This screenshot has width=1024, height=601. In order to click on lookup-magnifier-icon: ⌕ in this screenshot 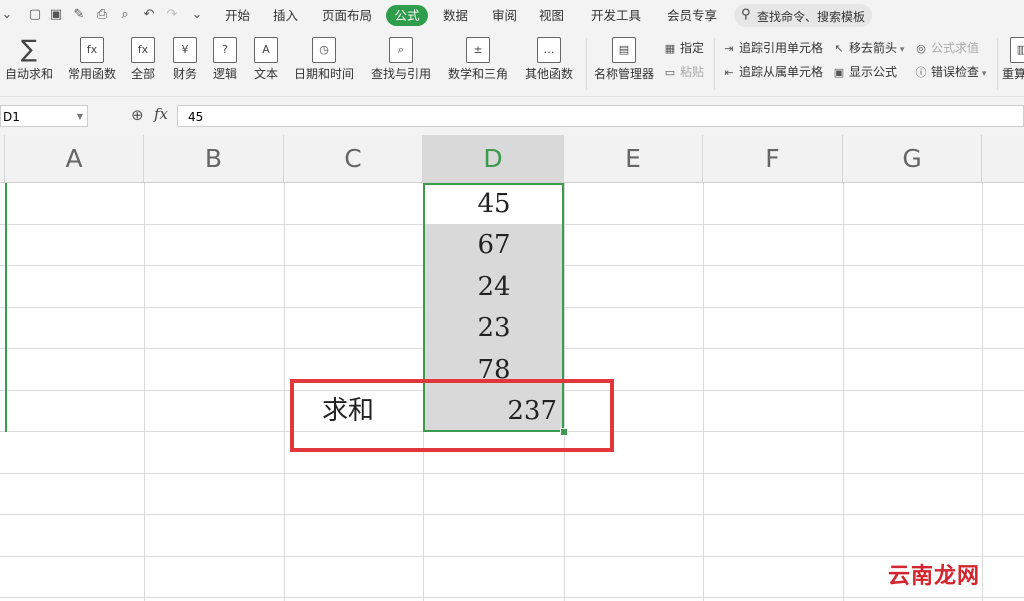, I will do `click(401, 50)`.